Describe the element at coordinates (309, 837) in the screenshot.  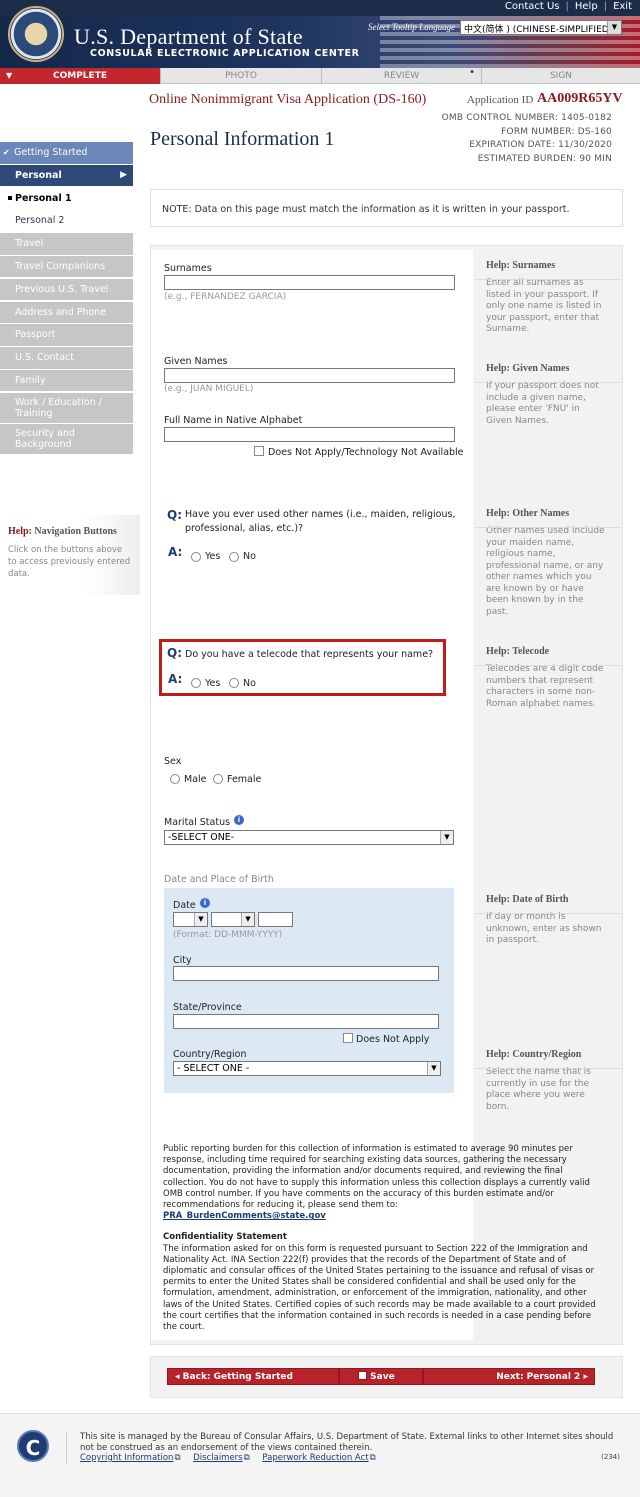
I see `marital-status-select: -SELECT ONE- ▼` at that location.